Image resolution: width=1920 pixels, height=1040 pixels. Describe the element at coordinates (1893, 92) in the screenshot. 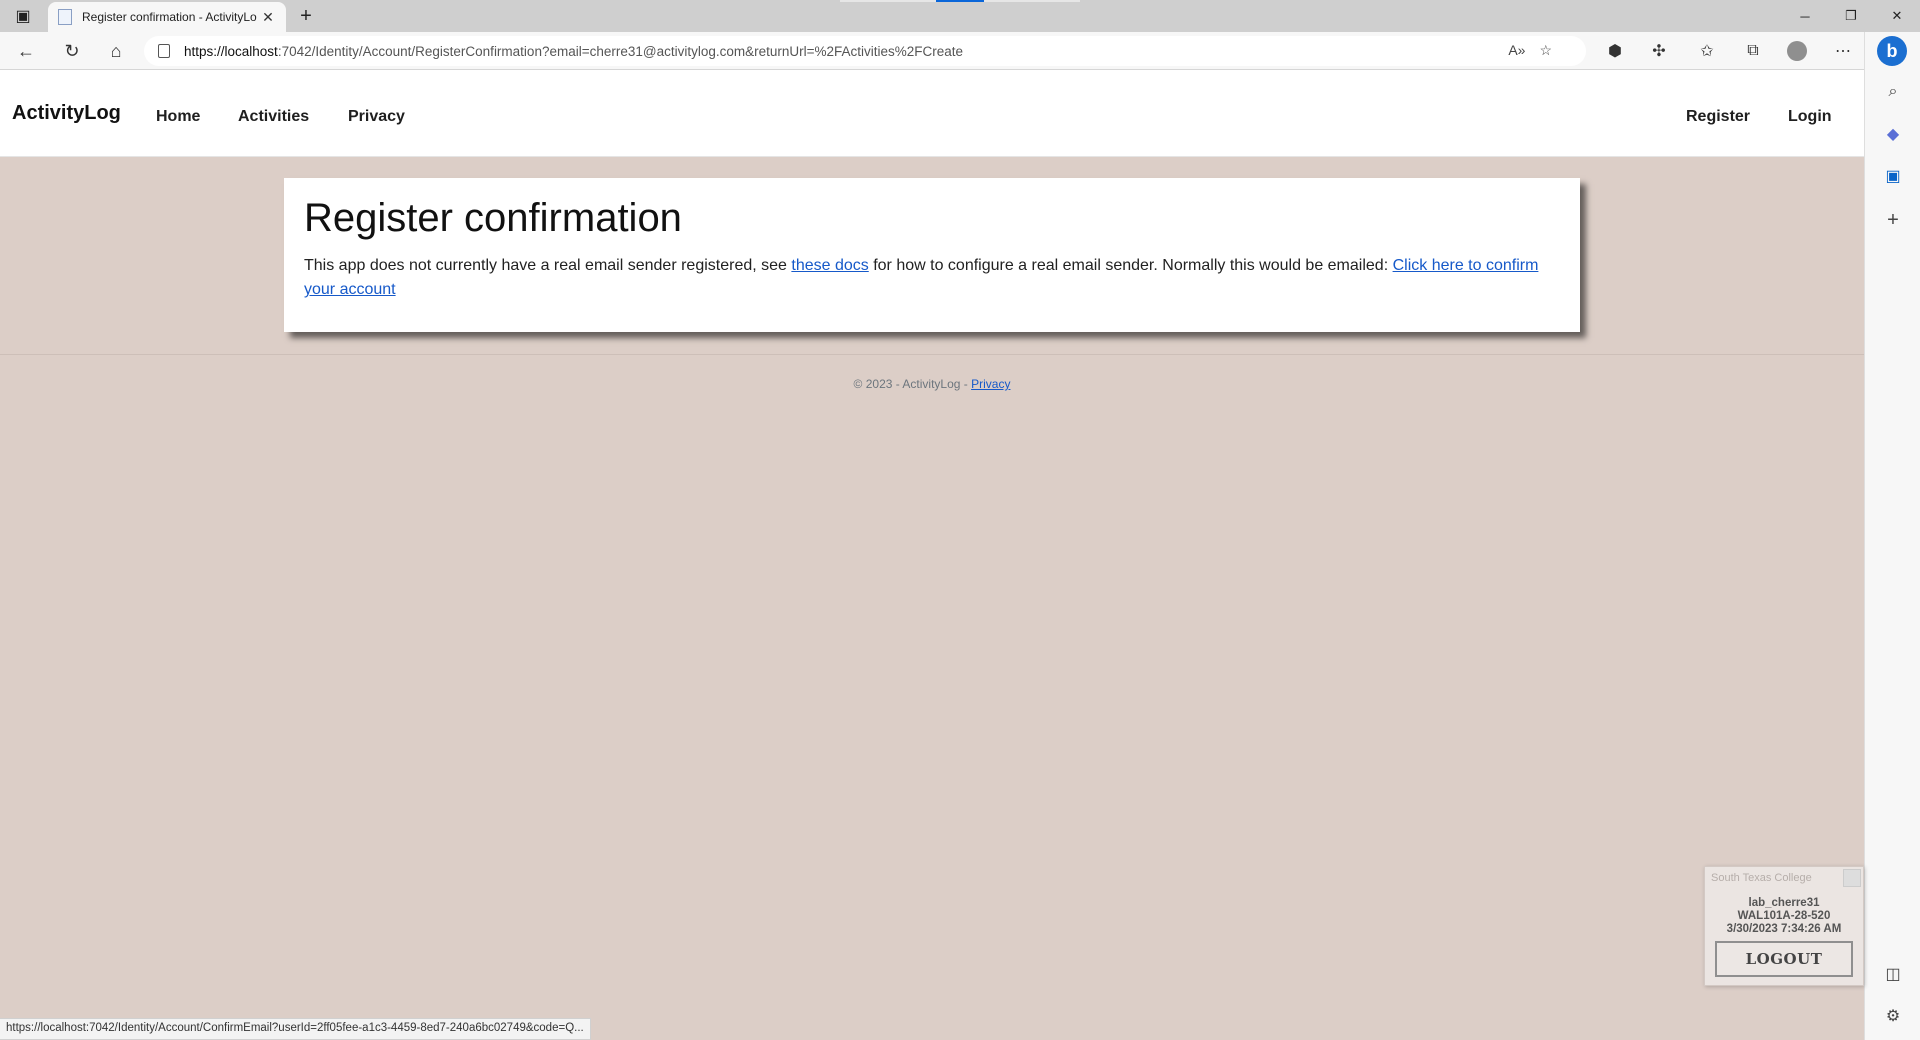

I see `search-icon: ⌕` at that location.